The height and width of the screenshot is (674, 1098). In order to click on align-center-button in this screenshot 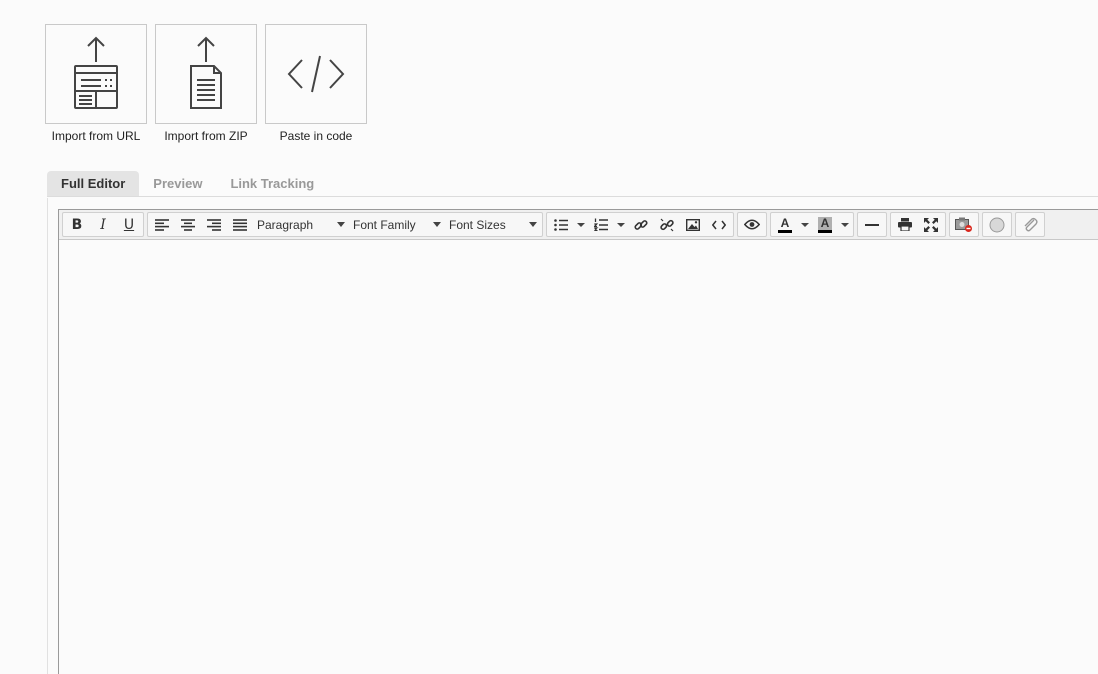, I will do `click(188, 224)`.